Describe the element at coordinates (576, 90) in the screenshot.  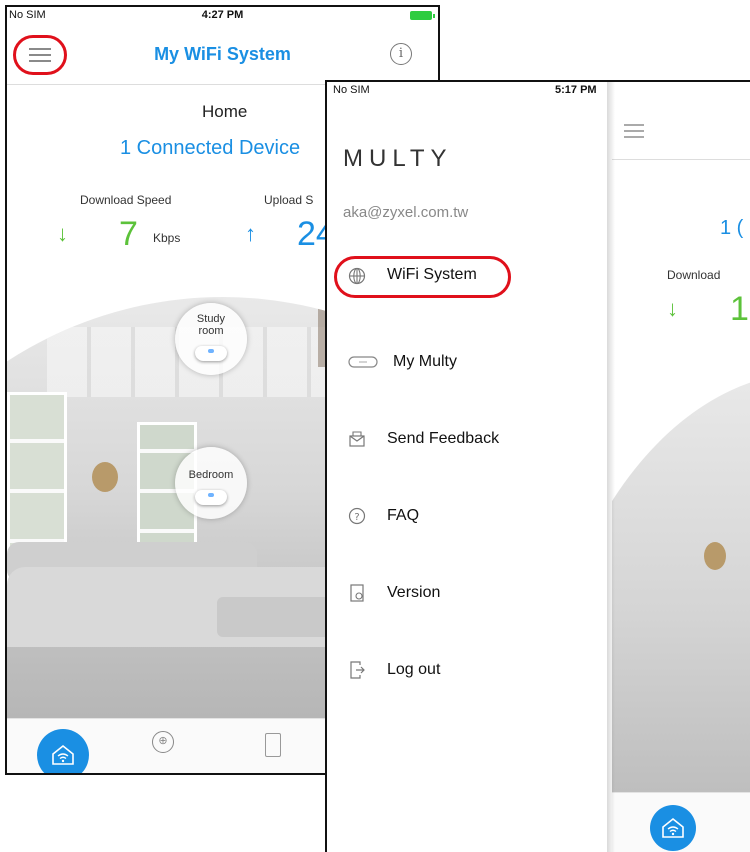
I see `status-time: 5:17 PM` at that location.